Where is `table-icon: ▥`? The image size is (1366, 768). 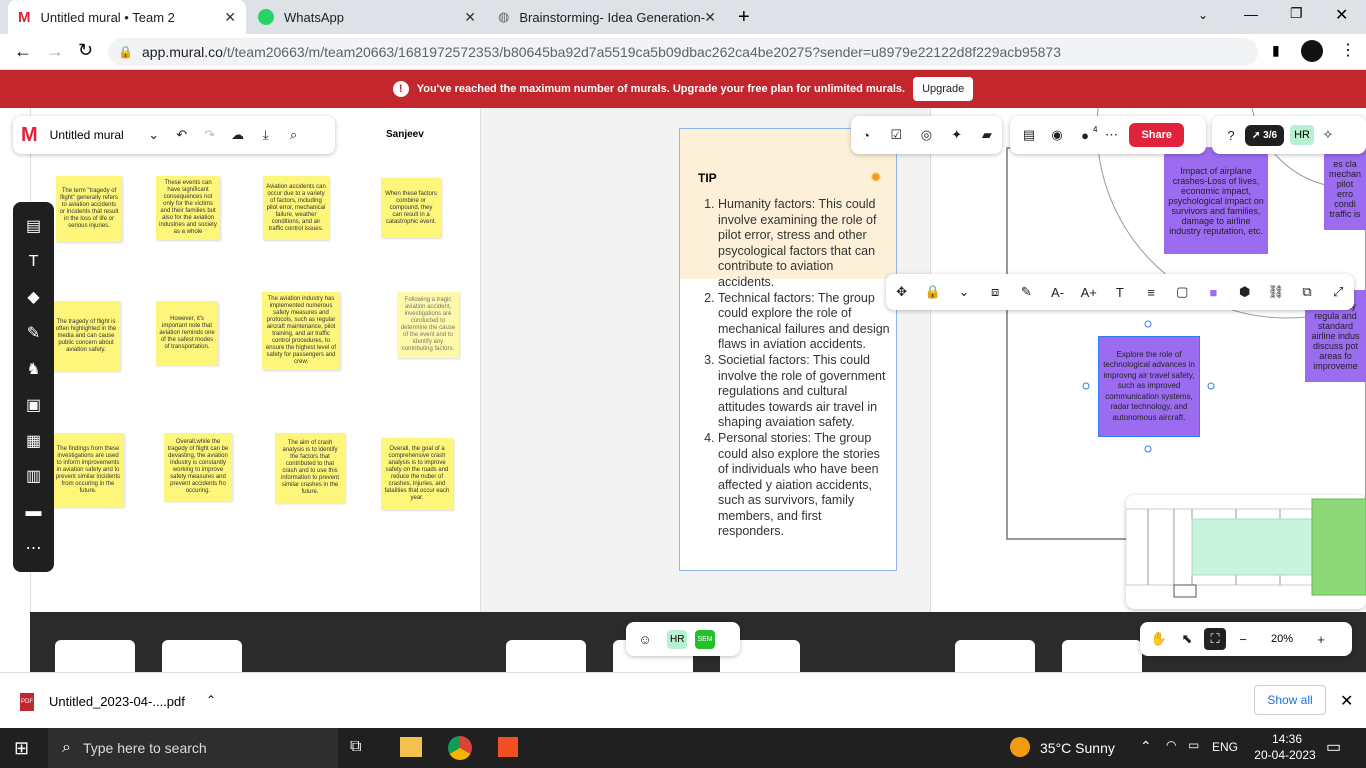
table-icon: ▥ is located at coordinates (34, 476).